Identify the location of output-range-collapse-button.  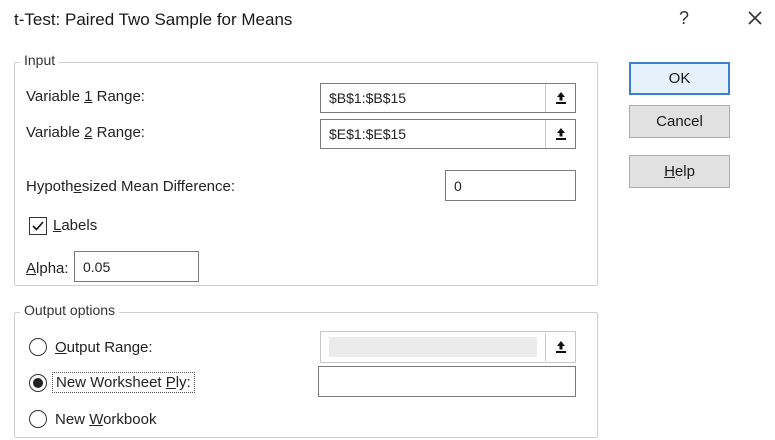
(560, 347).